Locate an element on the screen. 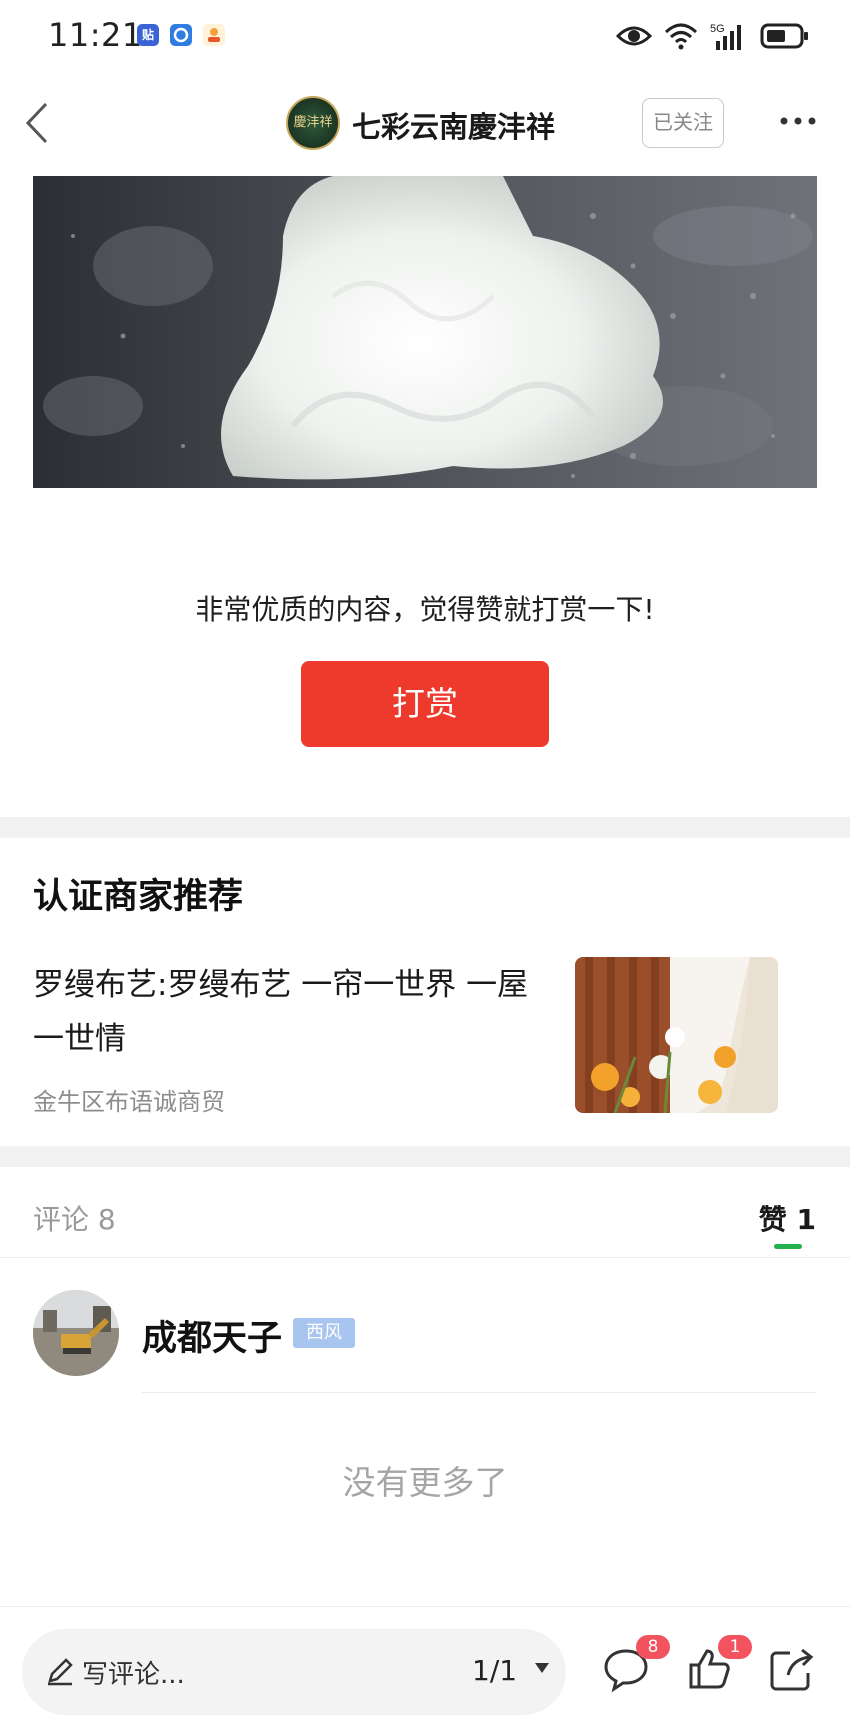 Image resolution: width=850 pixels, height=1735 pixels. svg-text: 5G is located at coordinates (717, 29).